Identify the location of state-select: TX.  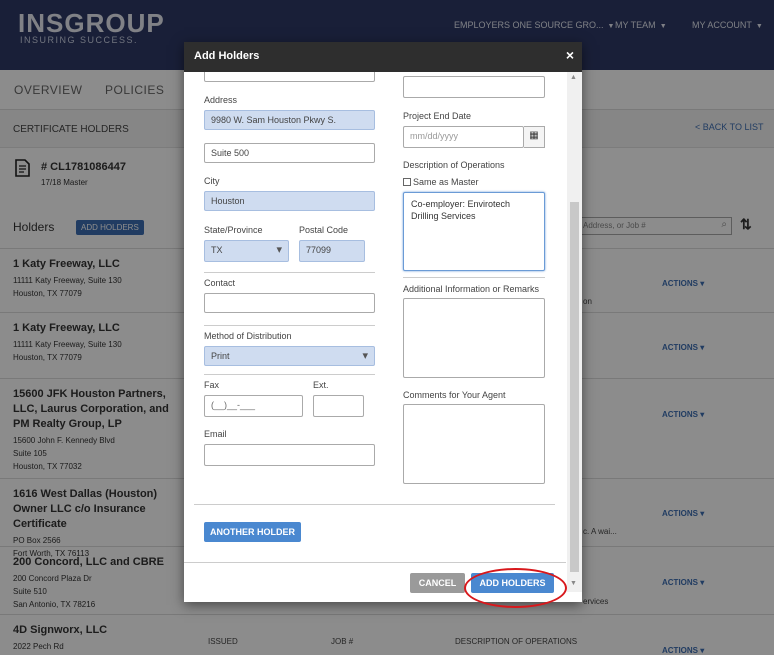
(246, 251).